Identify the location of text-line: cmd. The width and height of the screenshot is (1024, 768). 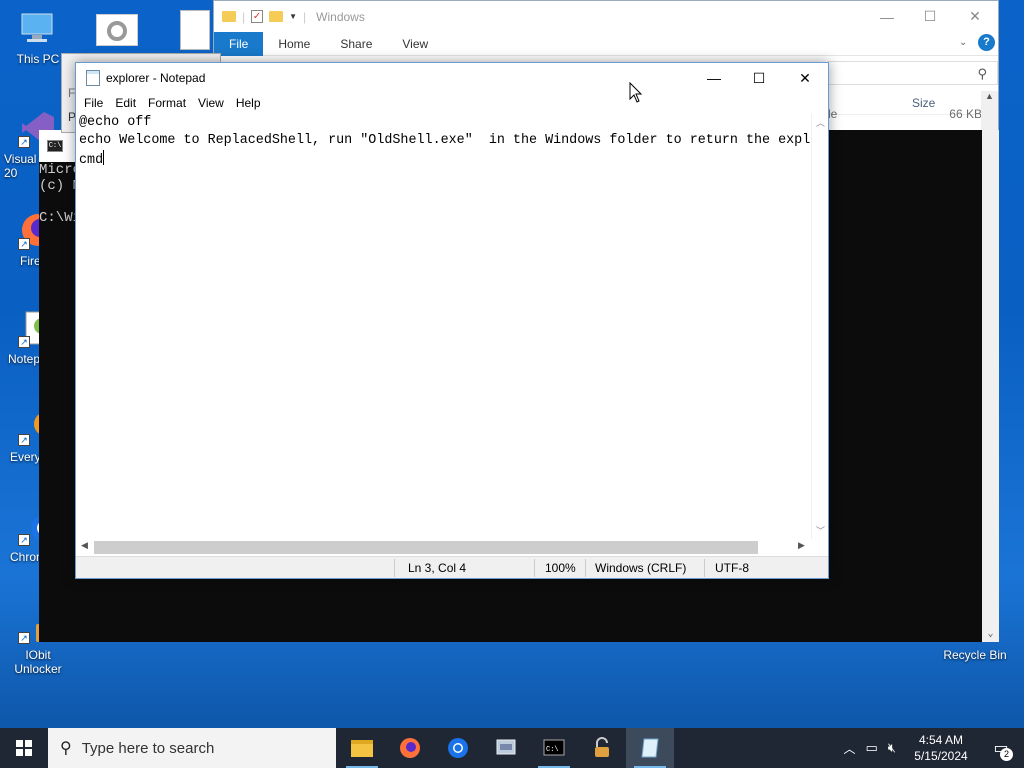
(91, 160).